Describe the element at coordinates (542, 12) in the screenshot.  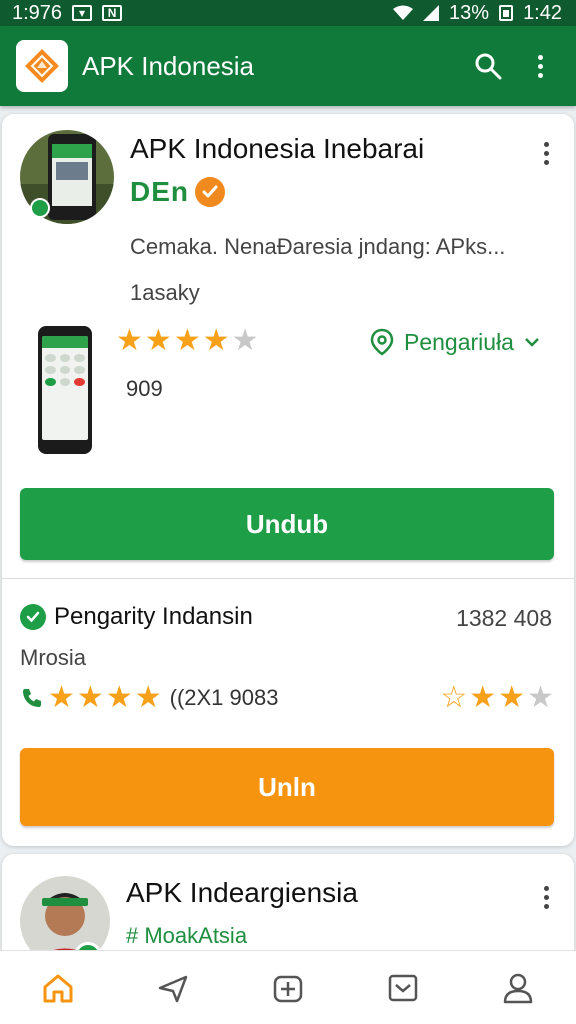
I see `status-time-right: 1:42` at that location.